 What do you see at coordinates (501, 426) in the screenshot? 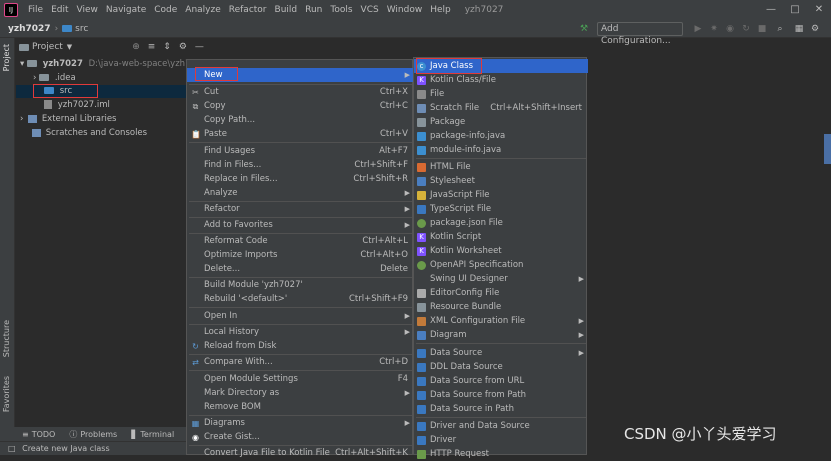
I see `submenu-item-driver-ds: Driver and Data Source` at bounding box center [501, 426].